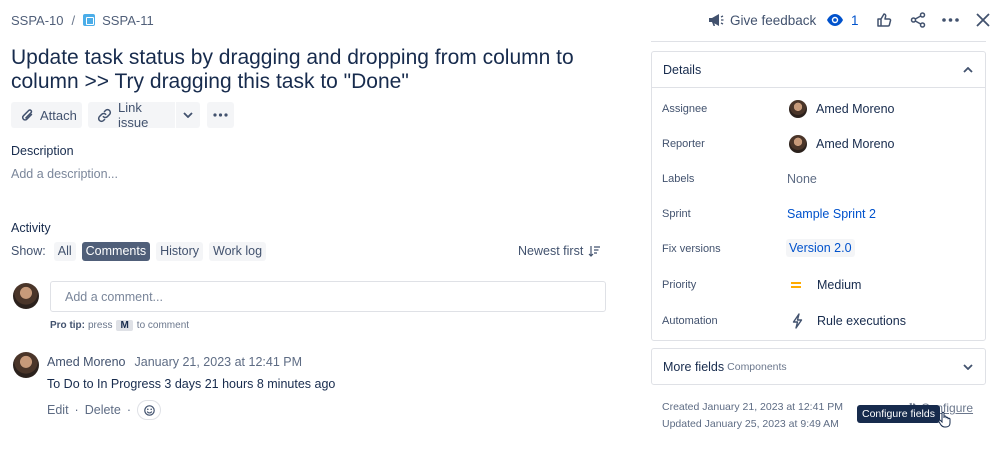 This screenshot has height=469, width=999. What do you see at coordinates (752, 407) in the screenshot?
I see `created-date: Created January 21, 2023 at 12:41 PM` at bounding box center [752, 407].